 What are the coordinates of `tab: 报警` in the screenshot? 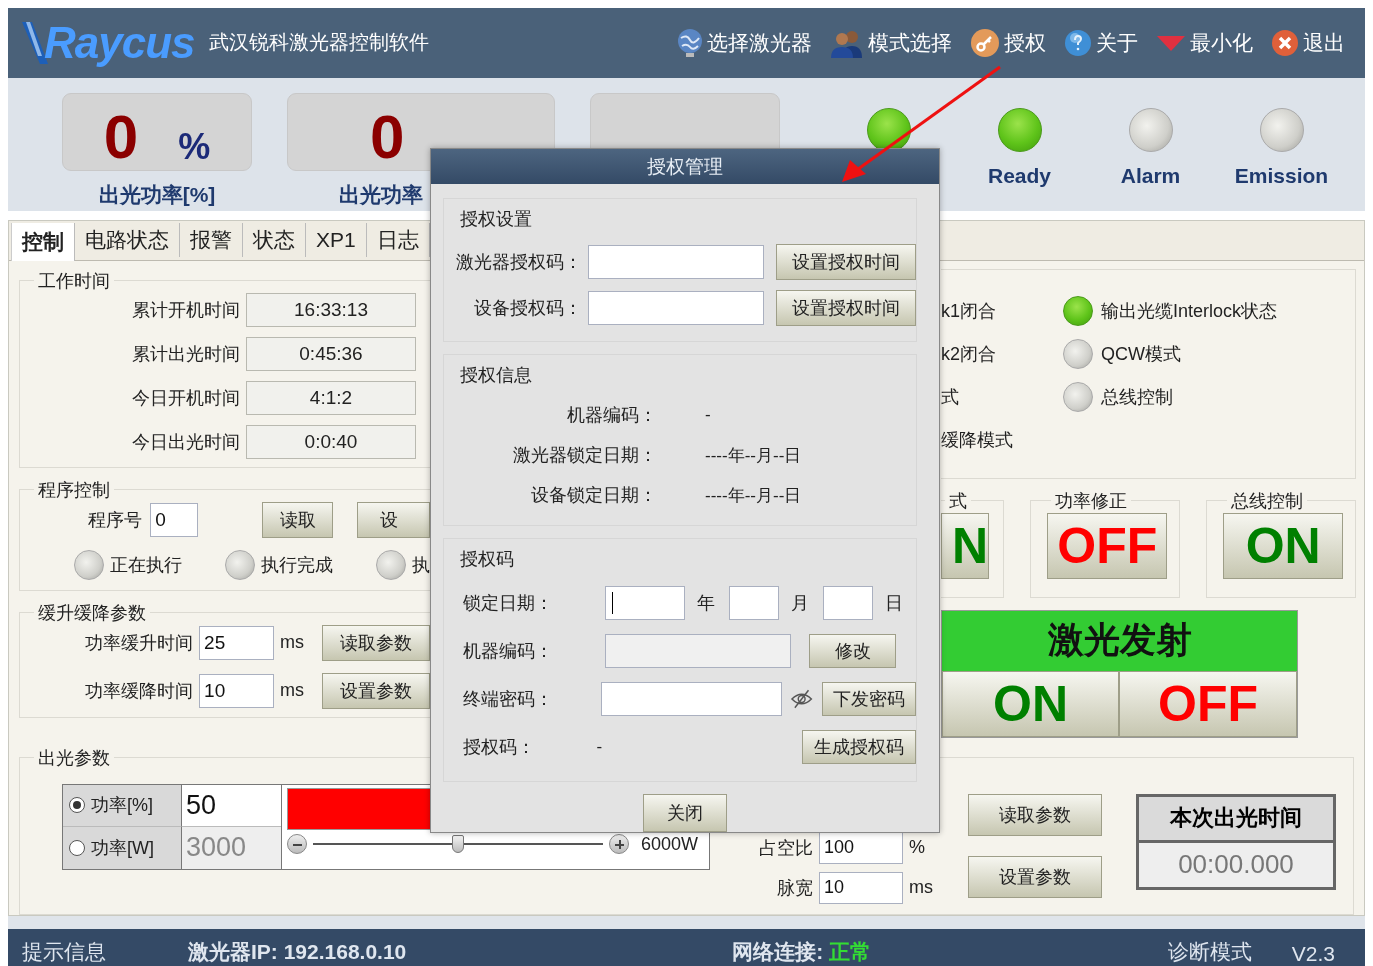 It's located at (211, 239).